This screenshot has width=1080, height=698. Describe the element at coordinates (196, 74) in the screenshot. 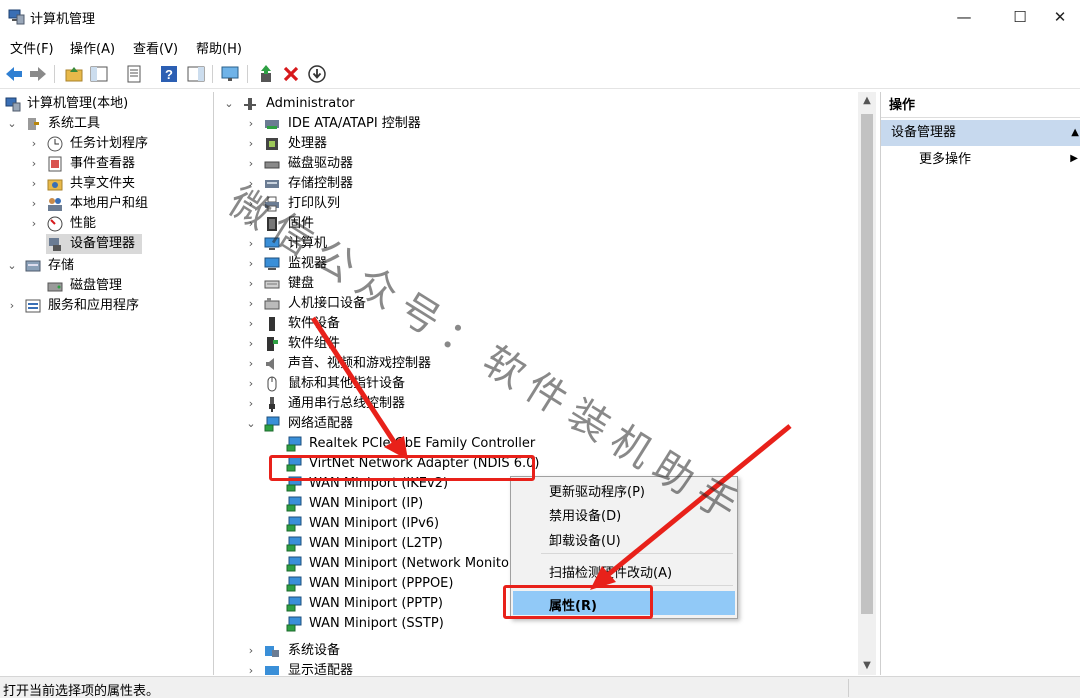

I see `action-pane-icon` at that location.